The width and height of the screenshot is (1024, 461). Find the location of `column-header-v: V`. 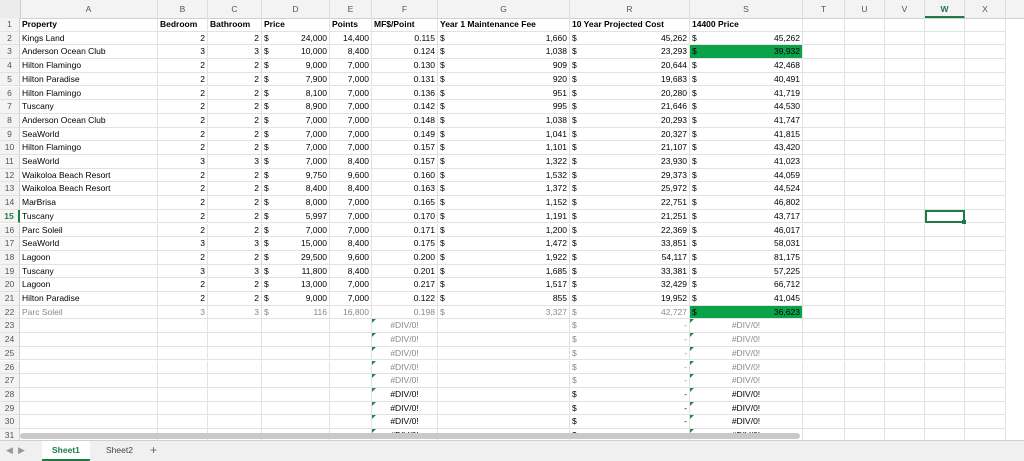

column-header-v: V is located at coordinates (905, 9).